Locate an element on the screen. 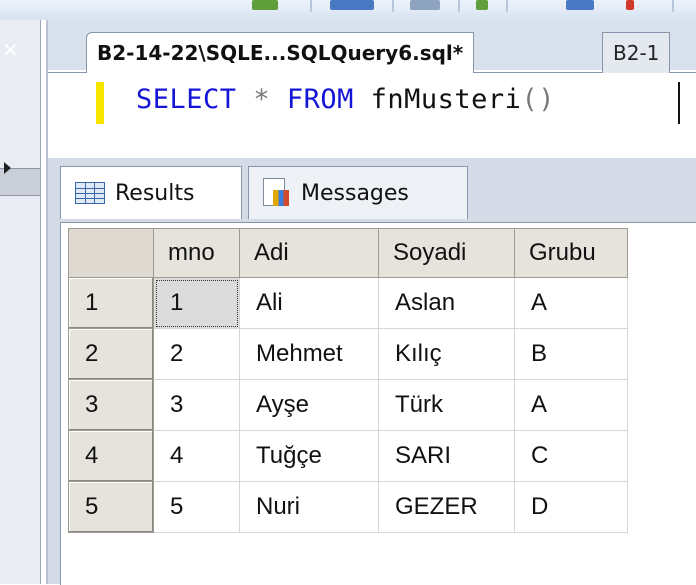 This screenshot has width=696, height=585. sql-operator: * is located at coordinates (262, 99).